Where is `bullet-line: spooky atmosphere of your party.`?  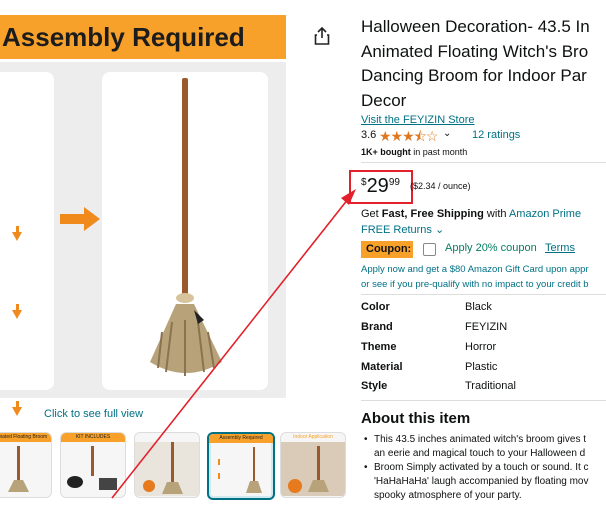
bullet-line: spooky atmosphere of your party. is located at coordinates (448, 495).